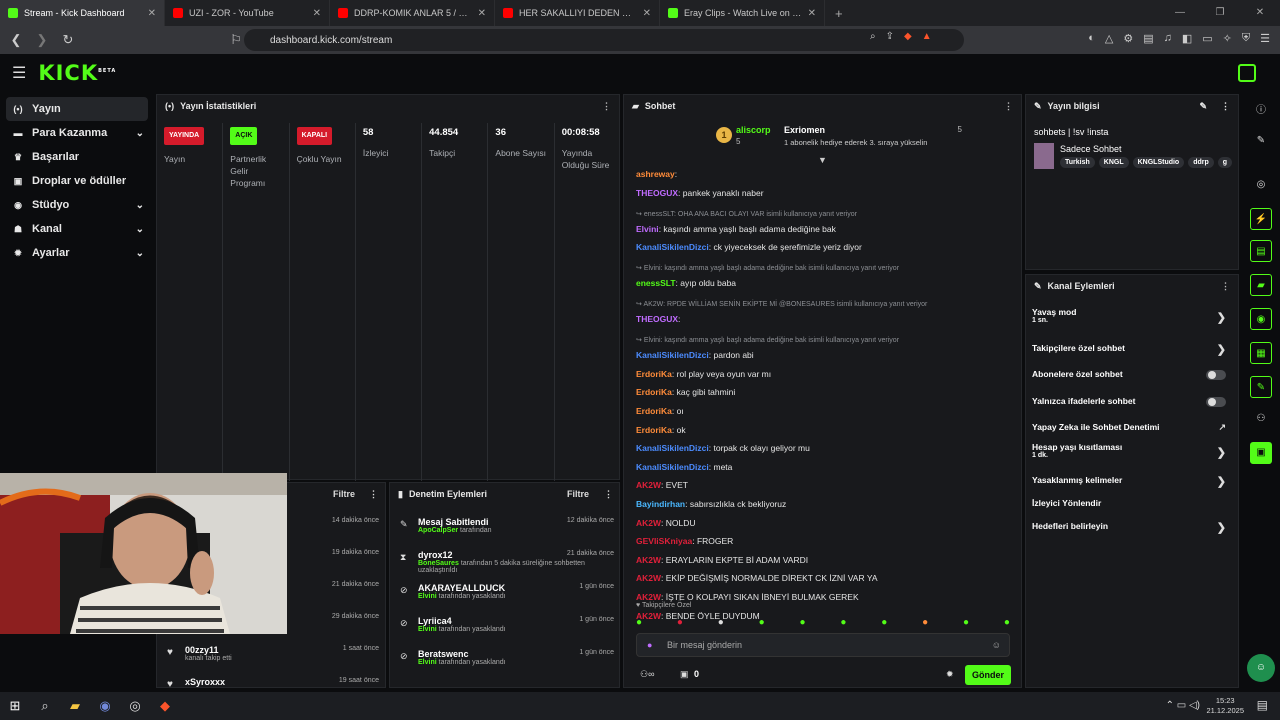 This screenshot has height=720, width=1280. I want to click on send-button: Gönder, so click(988, 675).